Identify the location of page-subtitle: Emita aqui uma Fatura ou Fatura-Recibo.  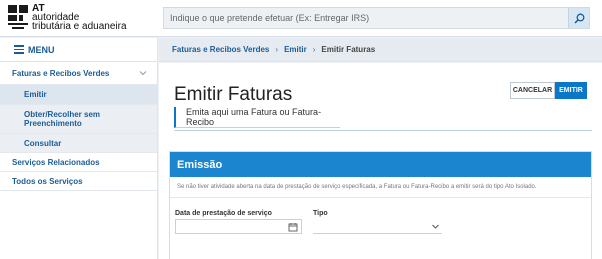
(257, 117).